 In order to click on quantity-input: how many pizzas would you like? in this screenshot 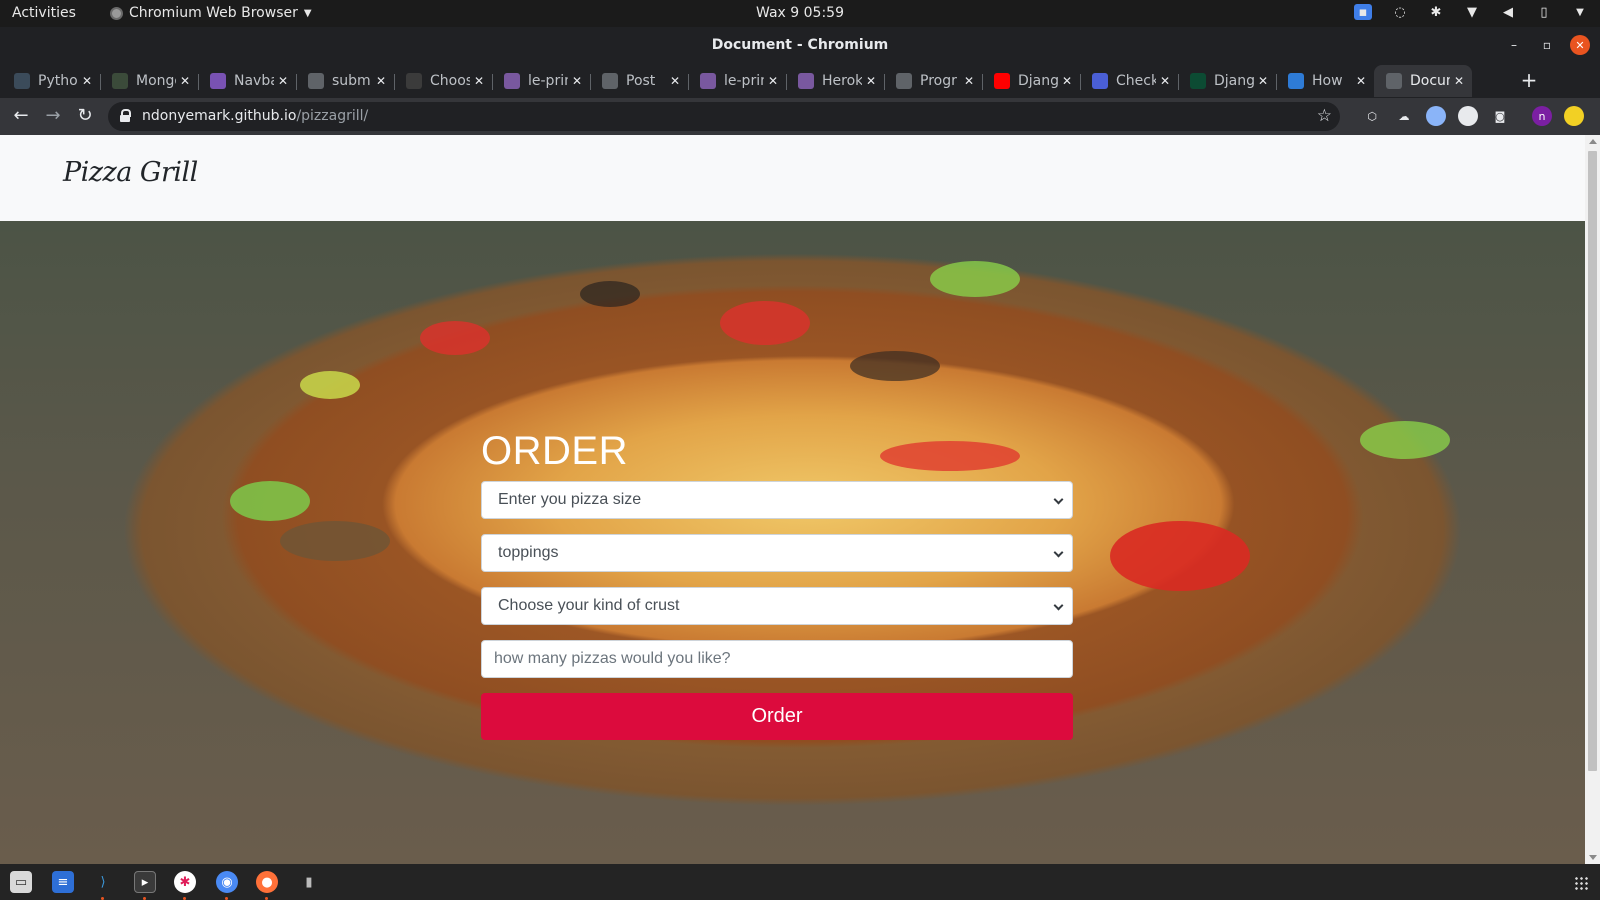, I will do `click(777, 659)`.